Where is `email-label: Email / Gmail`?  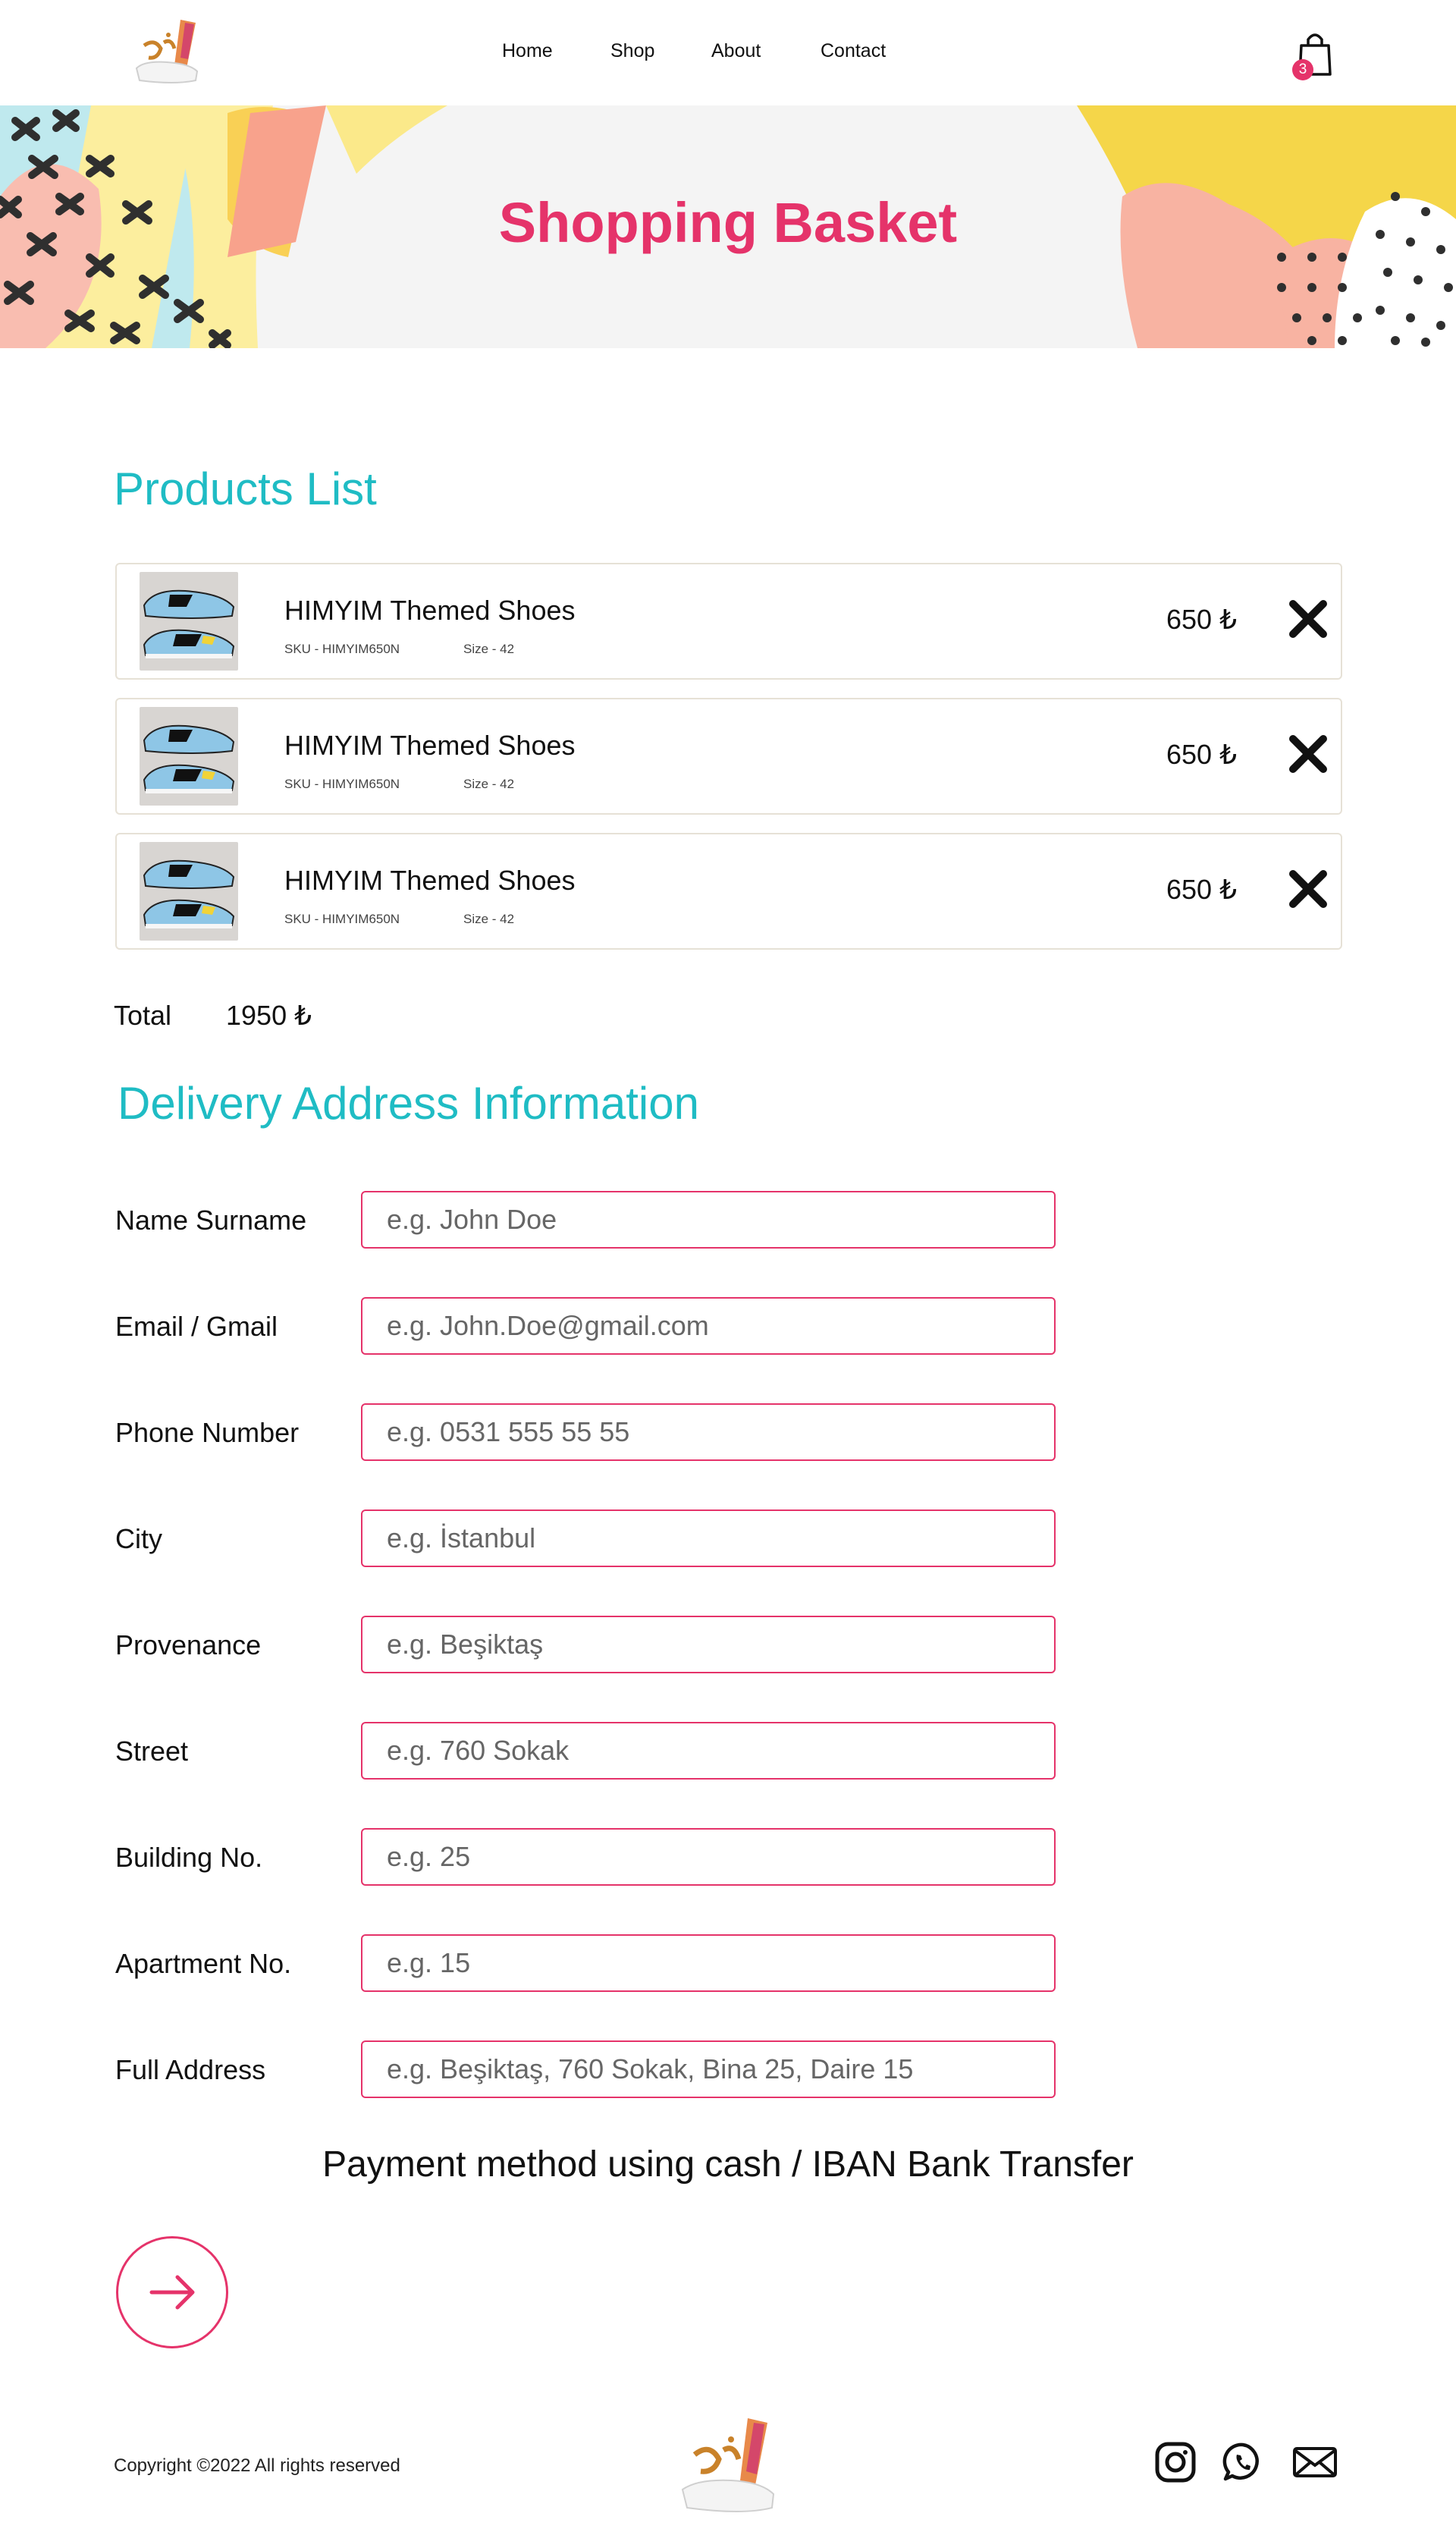 email-label: Email / Gmail is located at coordinates (196, 1327).